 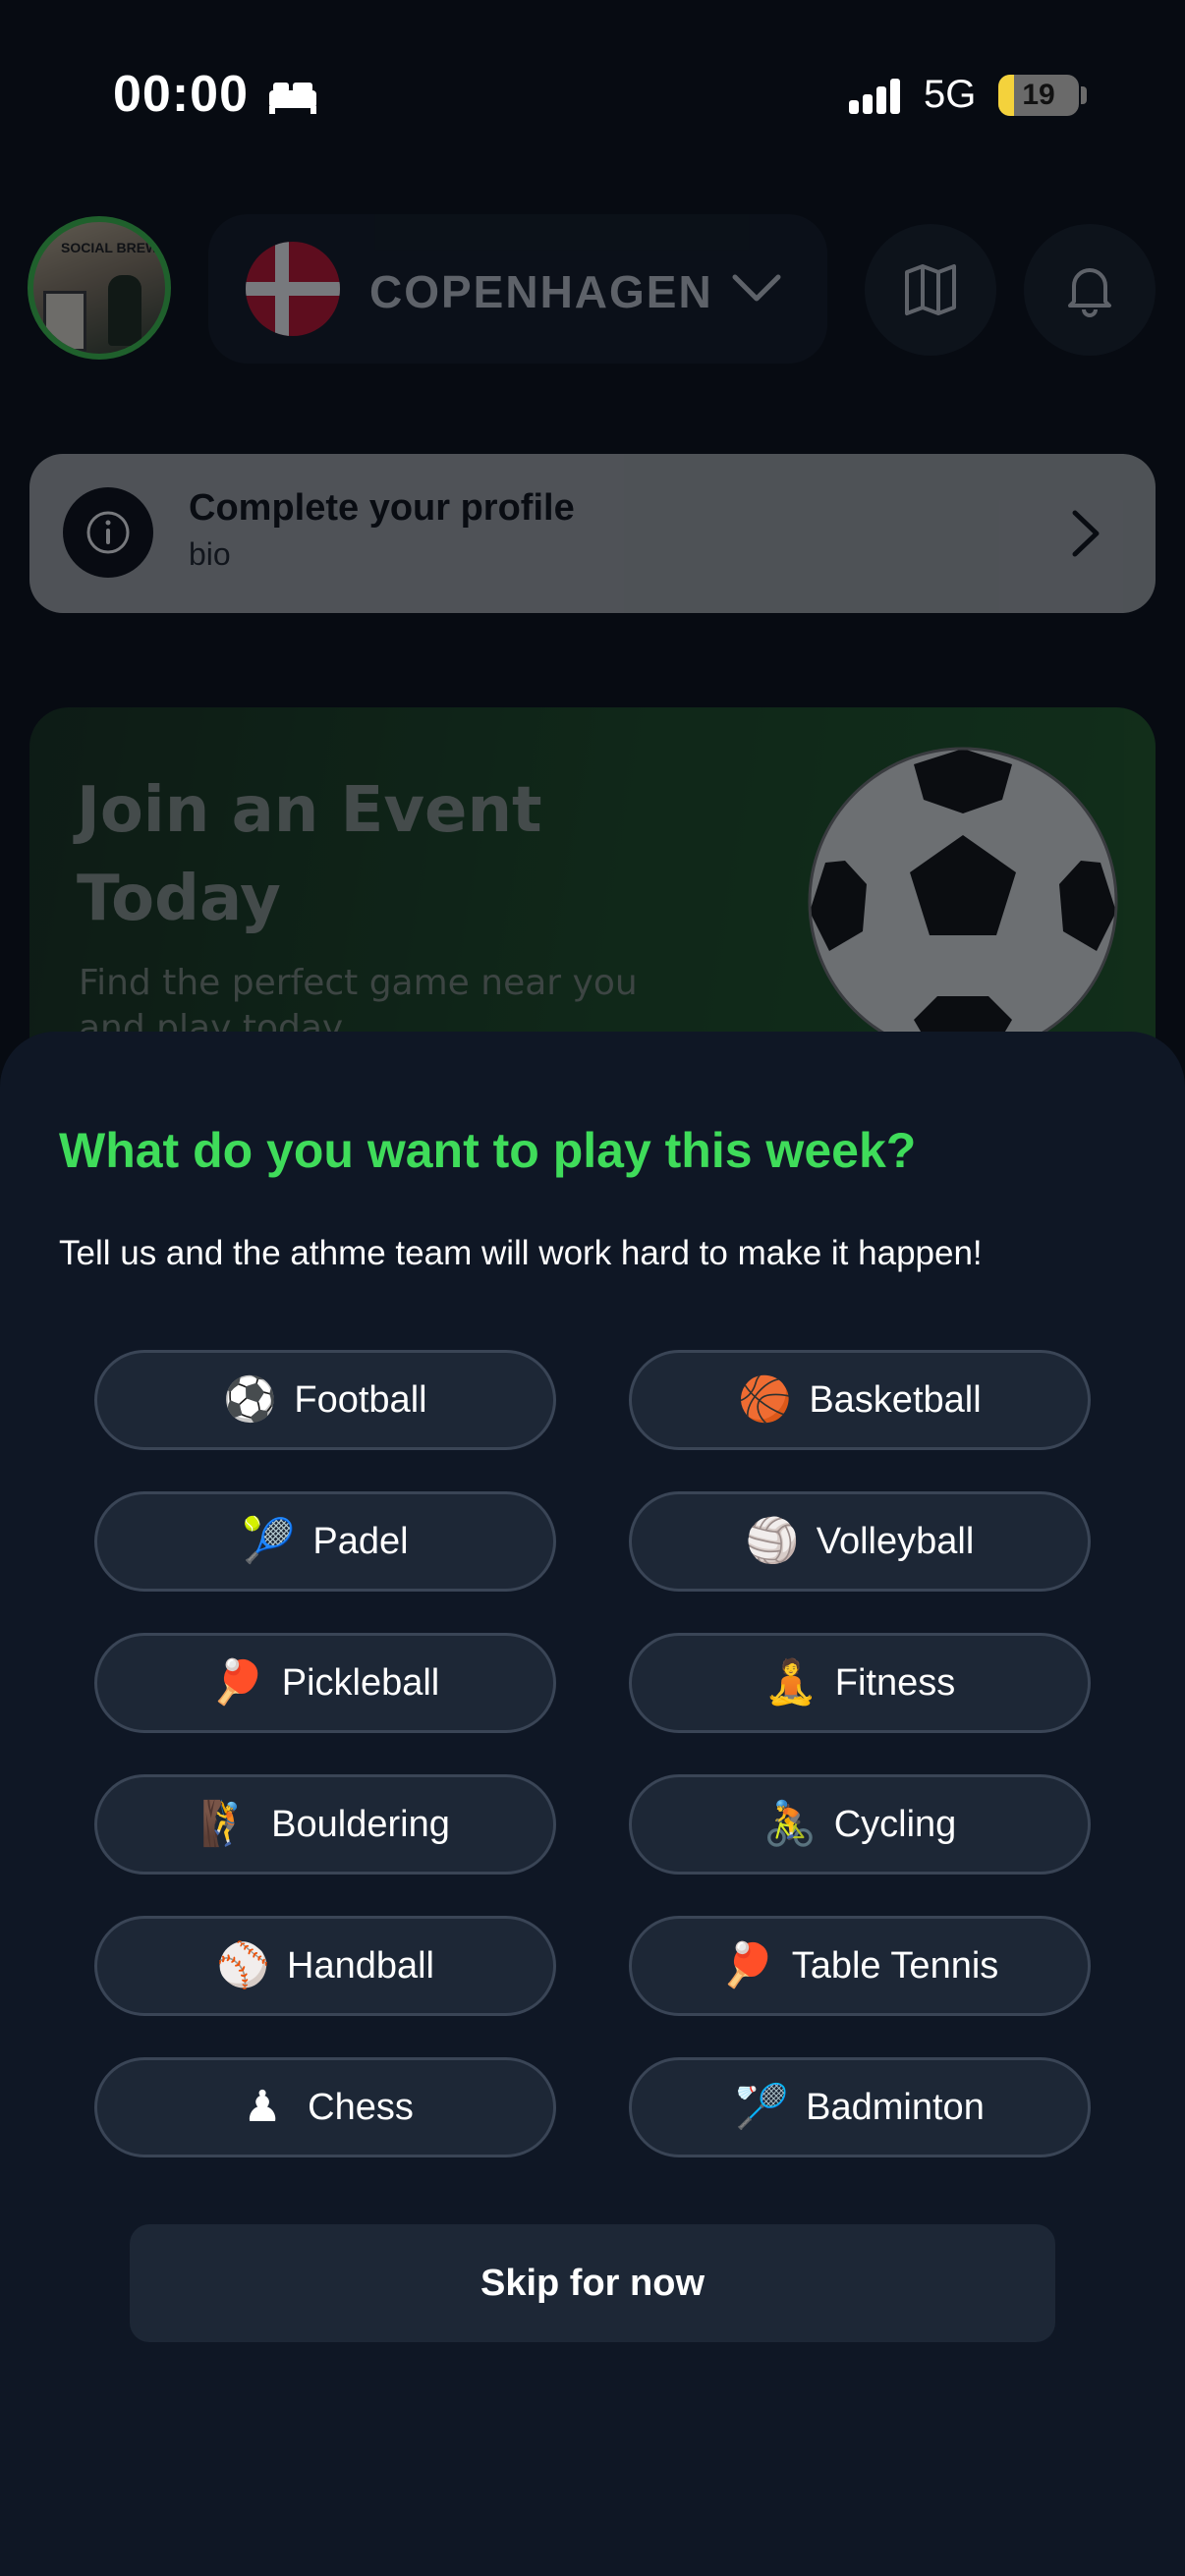 I want to click on padel-racket-icon: 🎾, so click(x=269, y=1541).